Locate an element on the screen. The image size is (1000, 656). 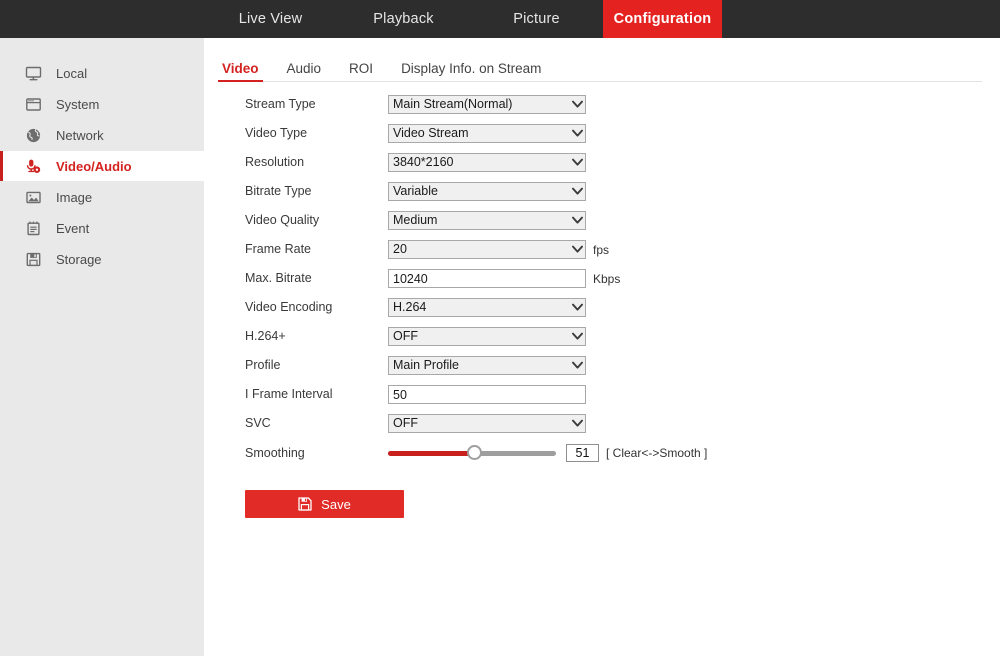
picture-icon is located at coordinates (33, 197).